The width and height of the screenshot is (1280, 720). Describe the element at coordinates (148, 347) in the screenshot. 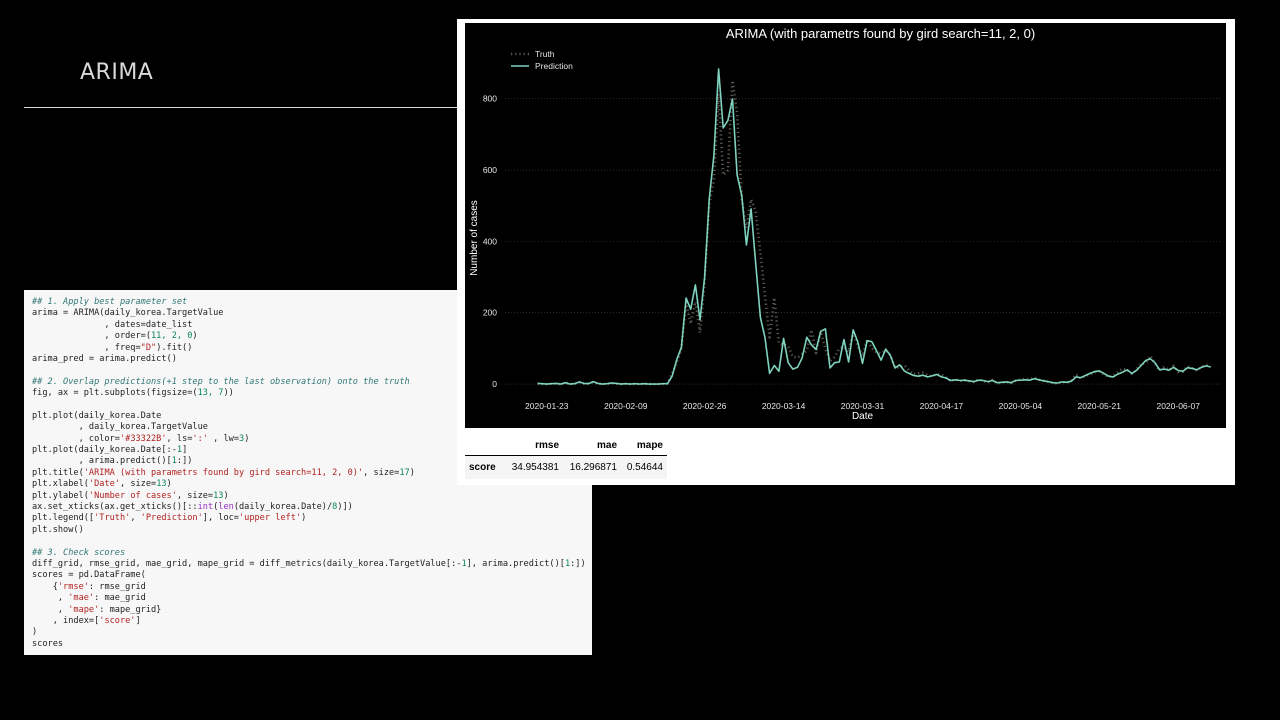

I see `code-token: "D"` at that location.